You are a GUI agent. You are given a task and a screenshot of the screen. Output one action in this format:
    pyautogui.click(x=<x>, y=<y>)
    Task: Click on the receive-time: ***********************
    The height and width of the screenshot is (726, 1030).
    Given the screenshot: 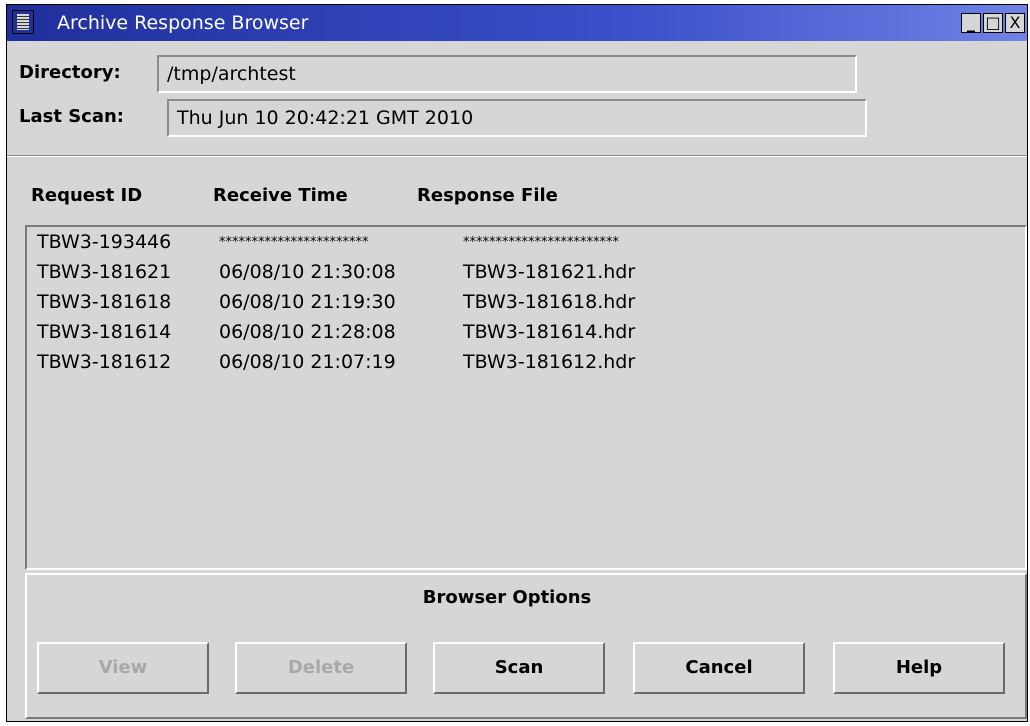 What is the action you would take?
    pyautogui.click(x=294, y=242)
    